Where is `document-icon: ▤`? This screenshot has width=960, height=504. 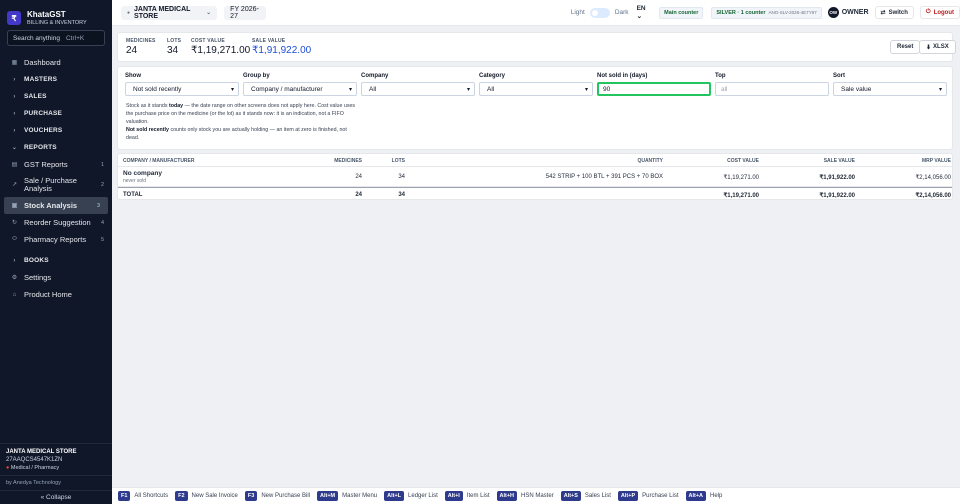 document-icon: ▤ is located at coordinates (14, 165).